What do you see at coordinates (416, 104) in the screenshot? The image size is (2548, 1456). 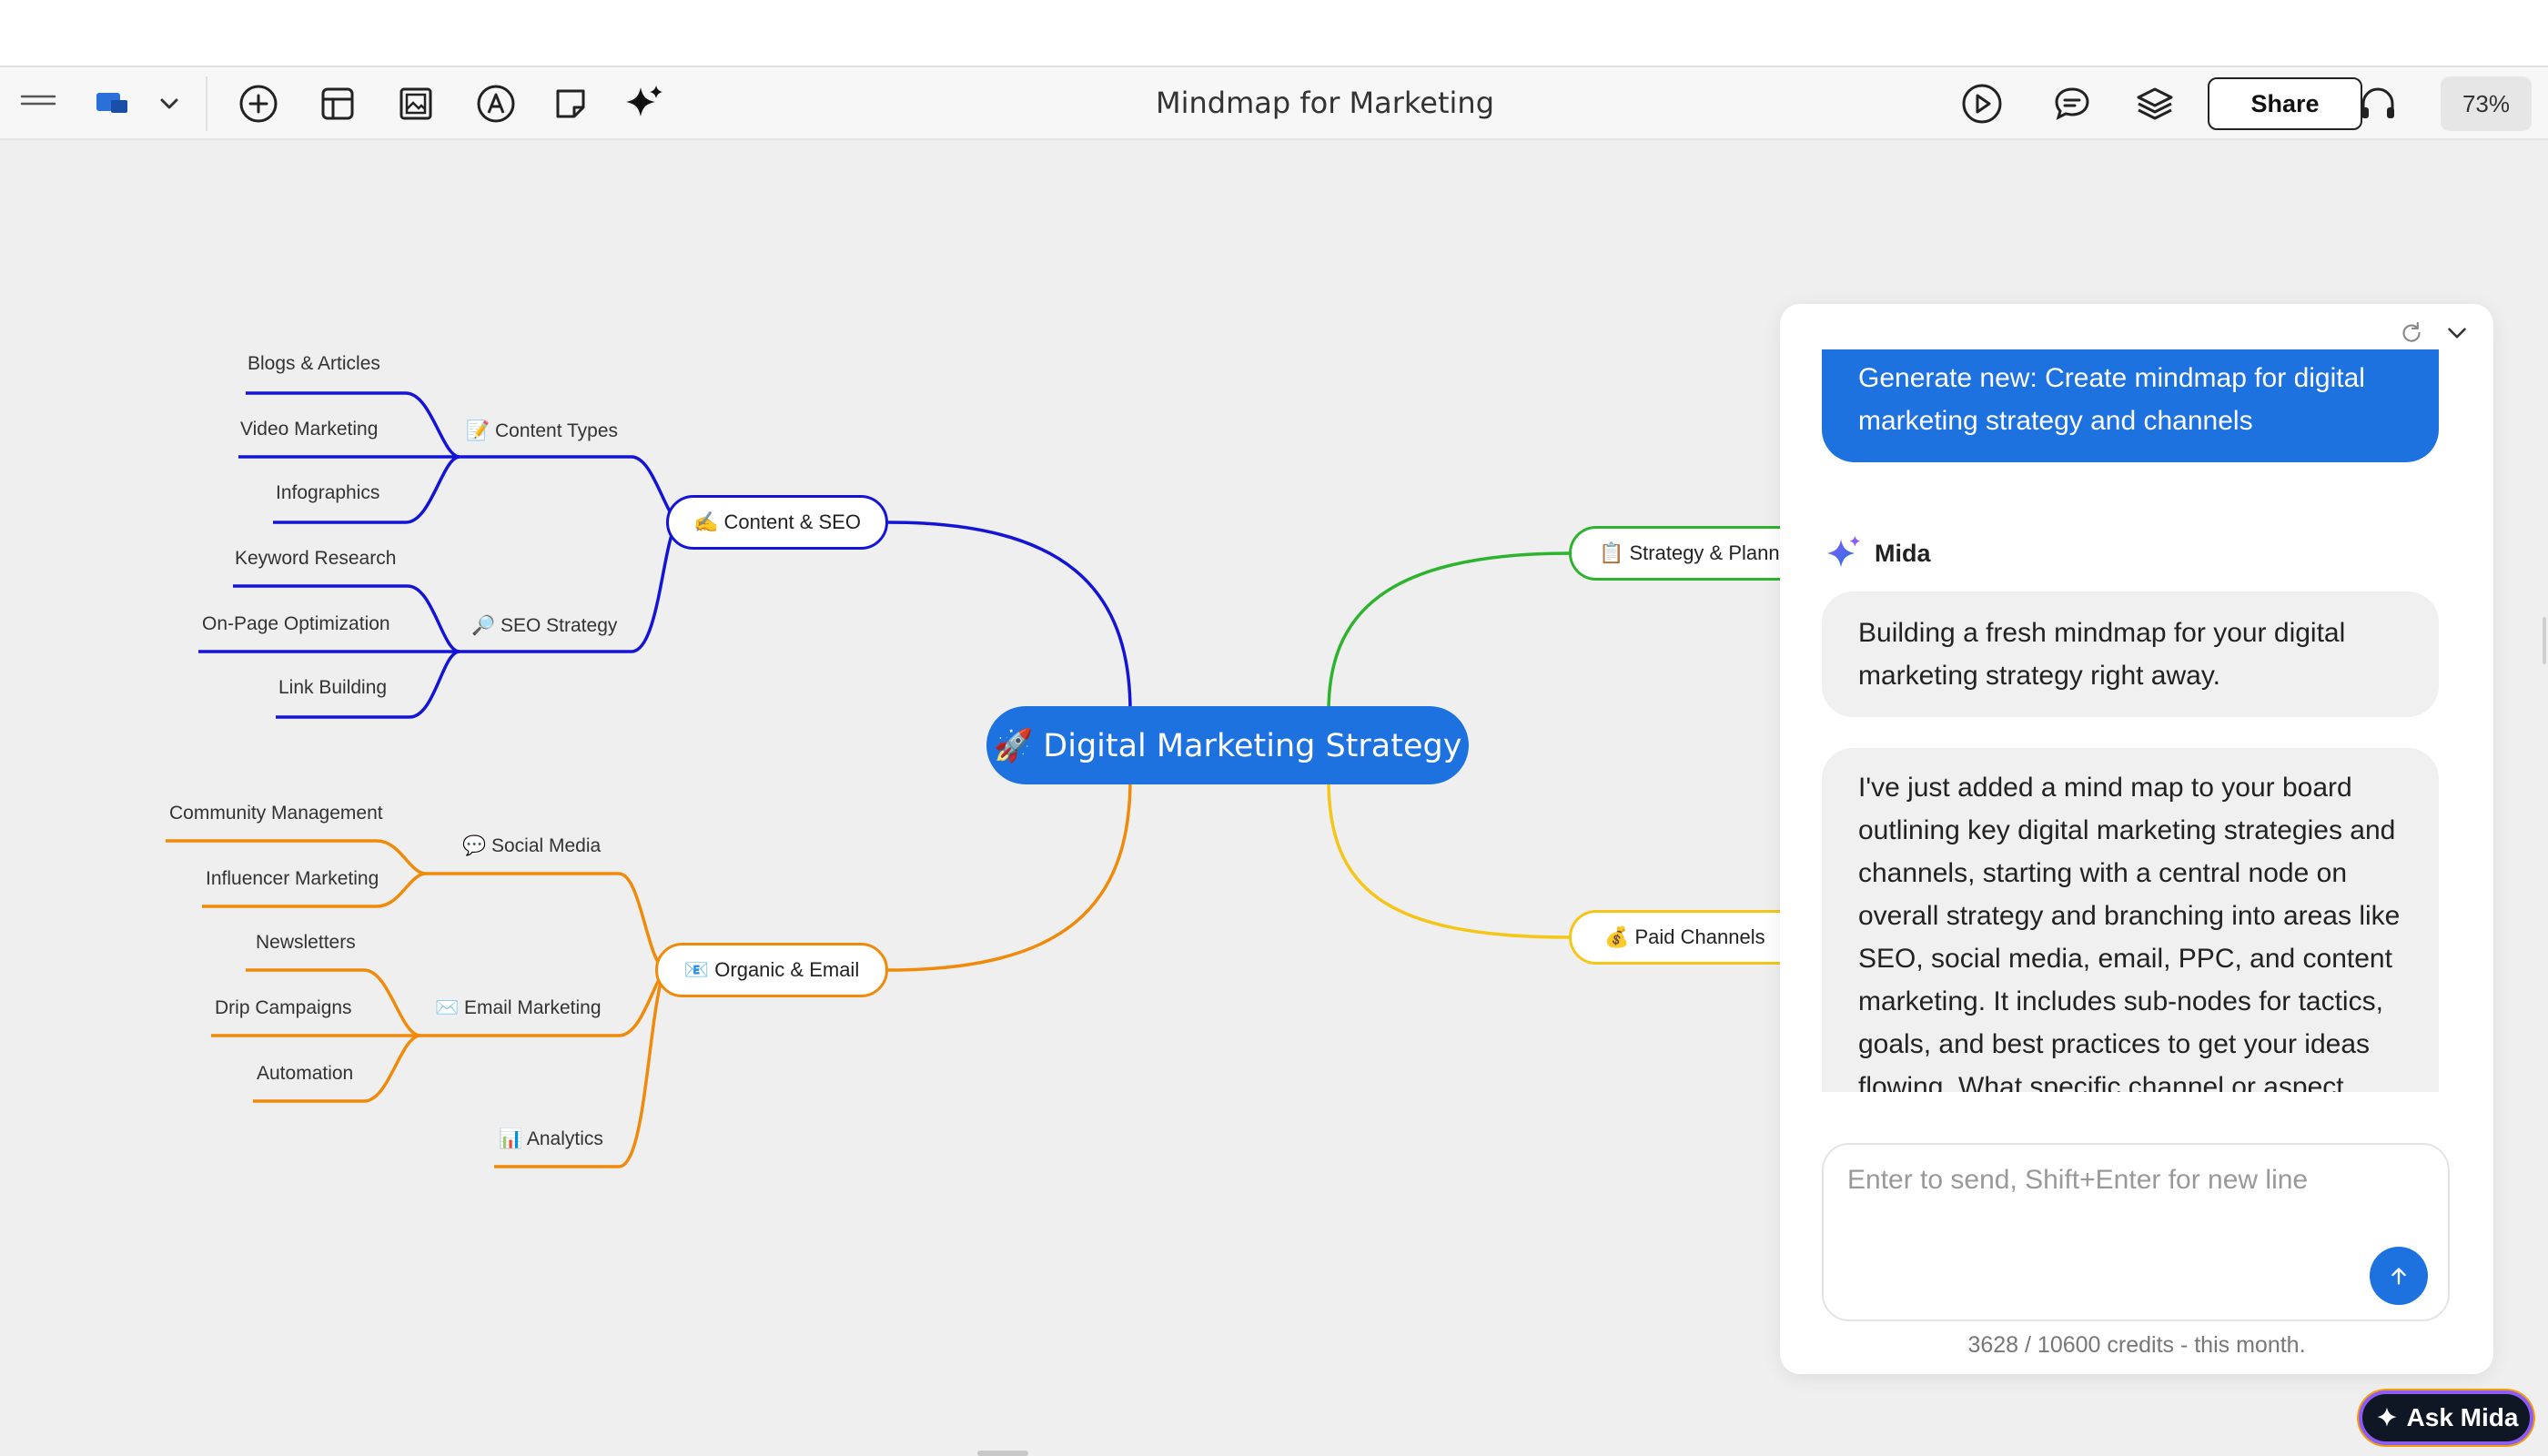 I see `image-icon` at bounding box center [416, 104].